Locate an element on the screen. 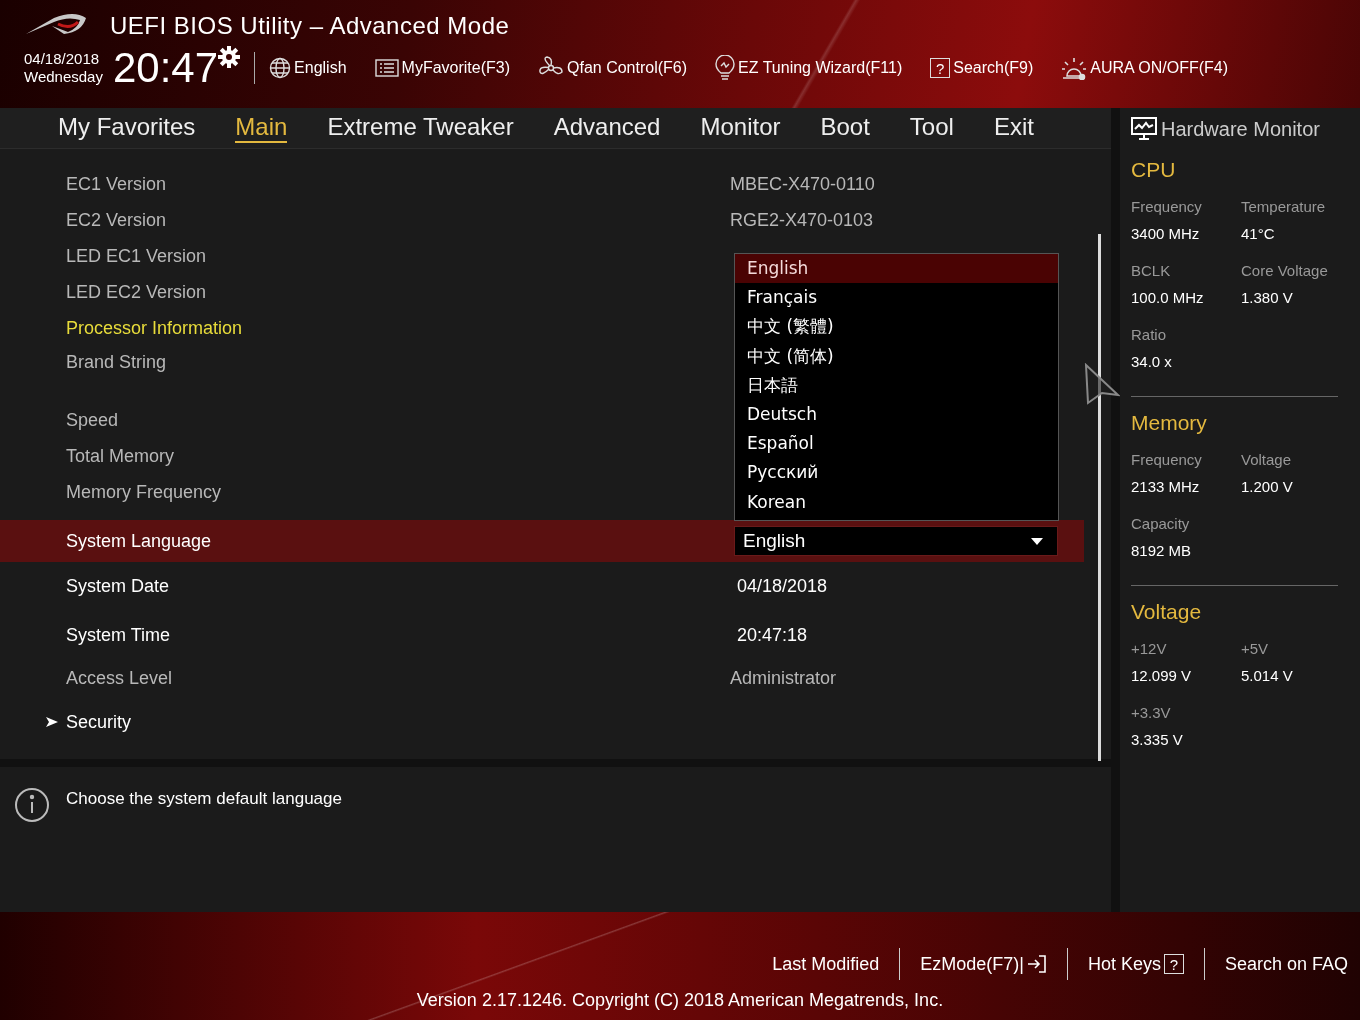 This screenshot has width=1360, height=1020. menu-tab: Tool is located at coordinates (931, 128).